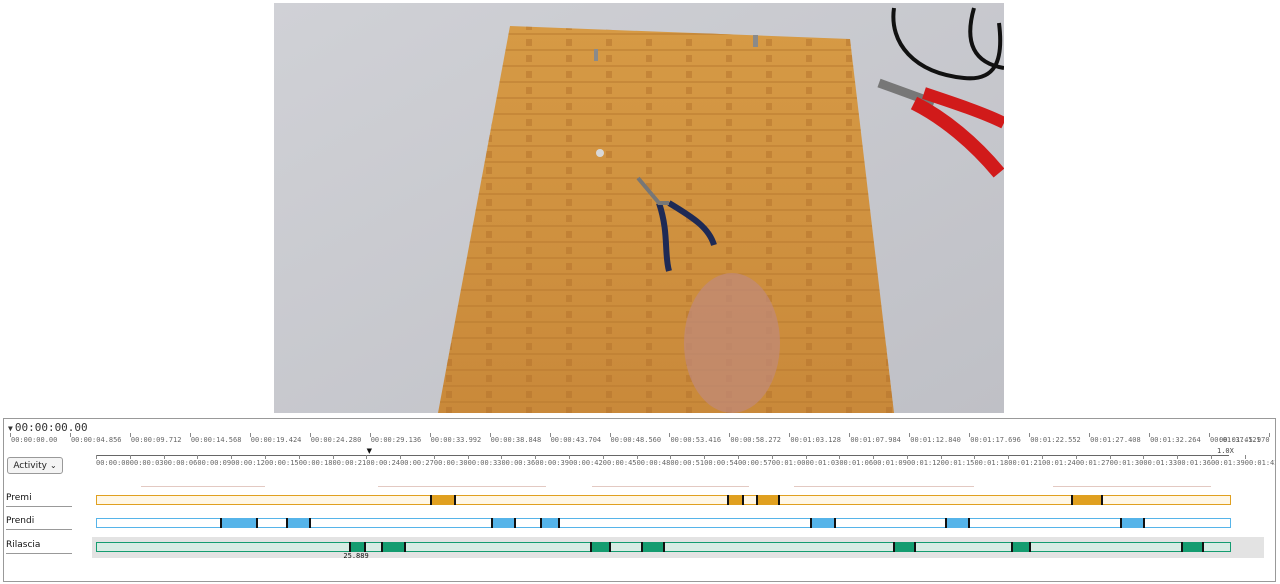 This screenshot has width=1280, height=584. Describe the element at coordinates (518, 463) in the screenshot. I see `bottom-ruler-label: 00:00:36` at that location.